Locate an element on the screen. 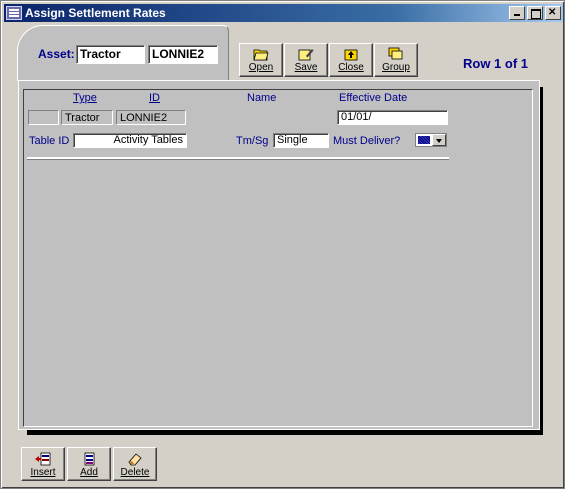 This screenshot has width=565, height=489. header-type: Type is located at coordinates (85, 98).